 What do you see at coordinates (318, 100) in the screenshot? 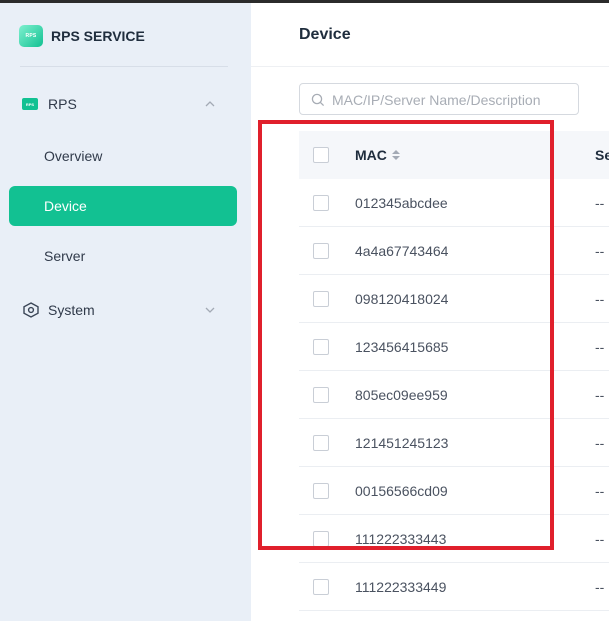
I see `search-icon` at bounding box center [318, 100].